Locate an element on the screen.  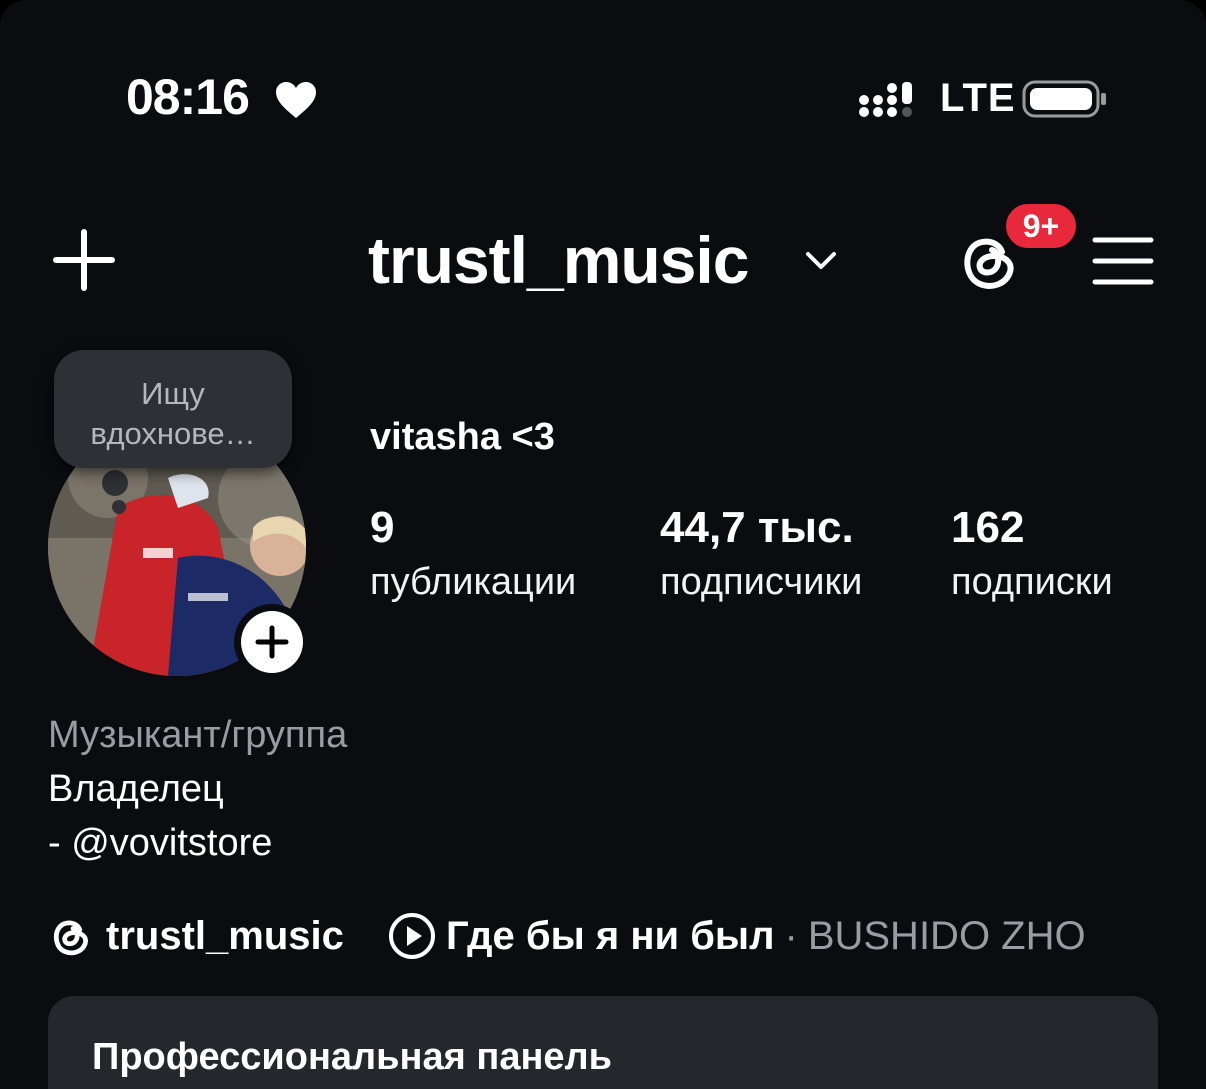
battery-icon is located at coordinates (1064, 99).